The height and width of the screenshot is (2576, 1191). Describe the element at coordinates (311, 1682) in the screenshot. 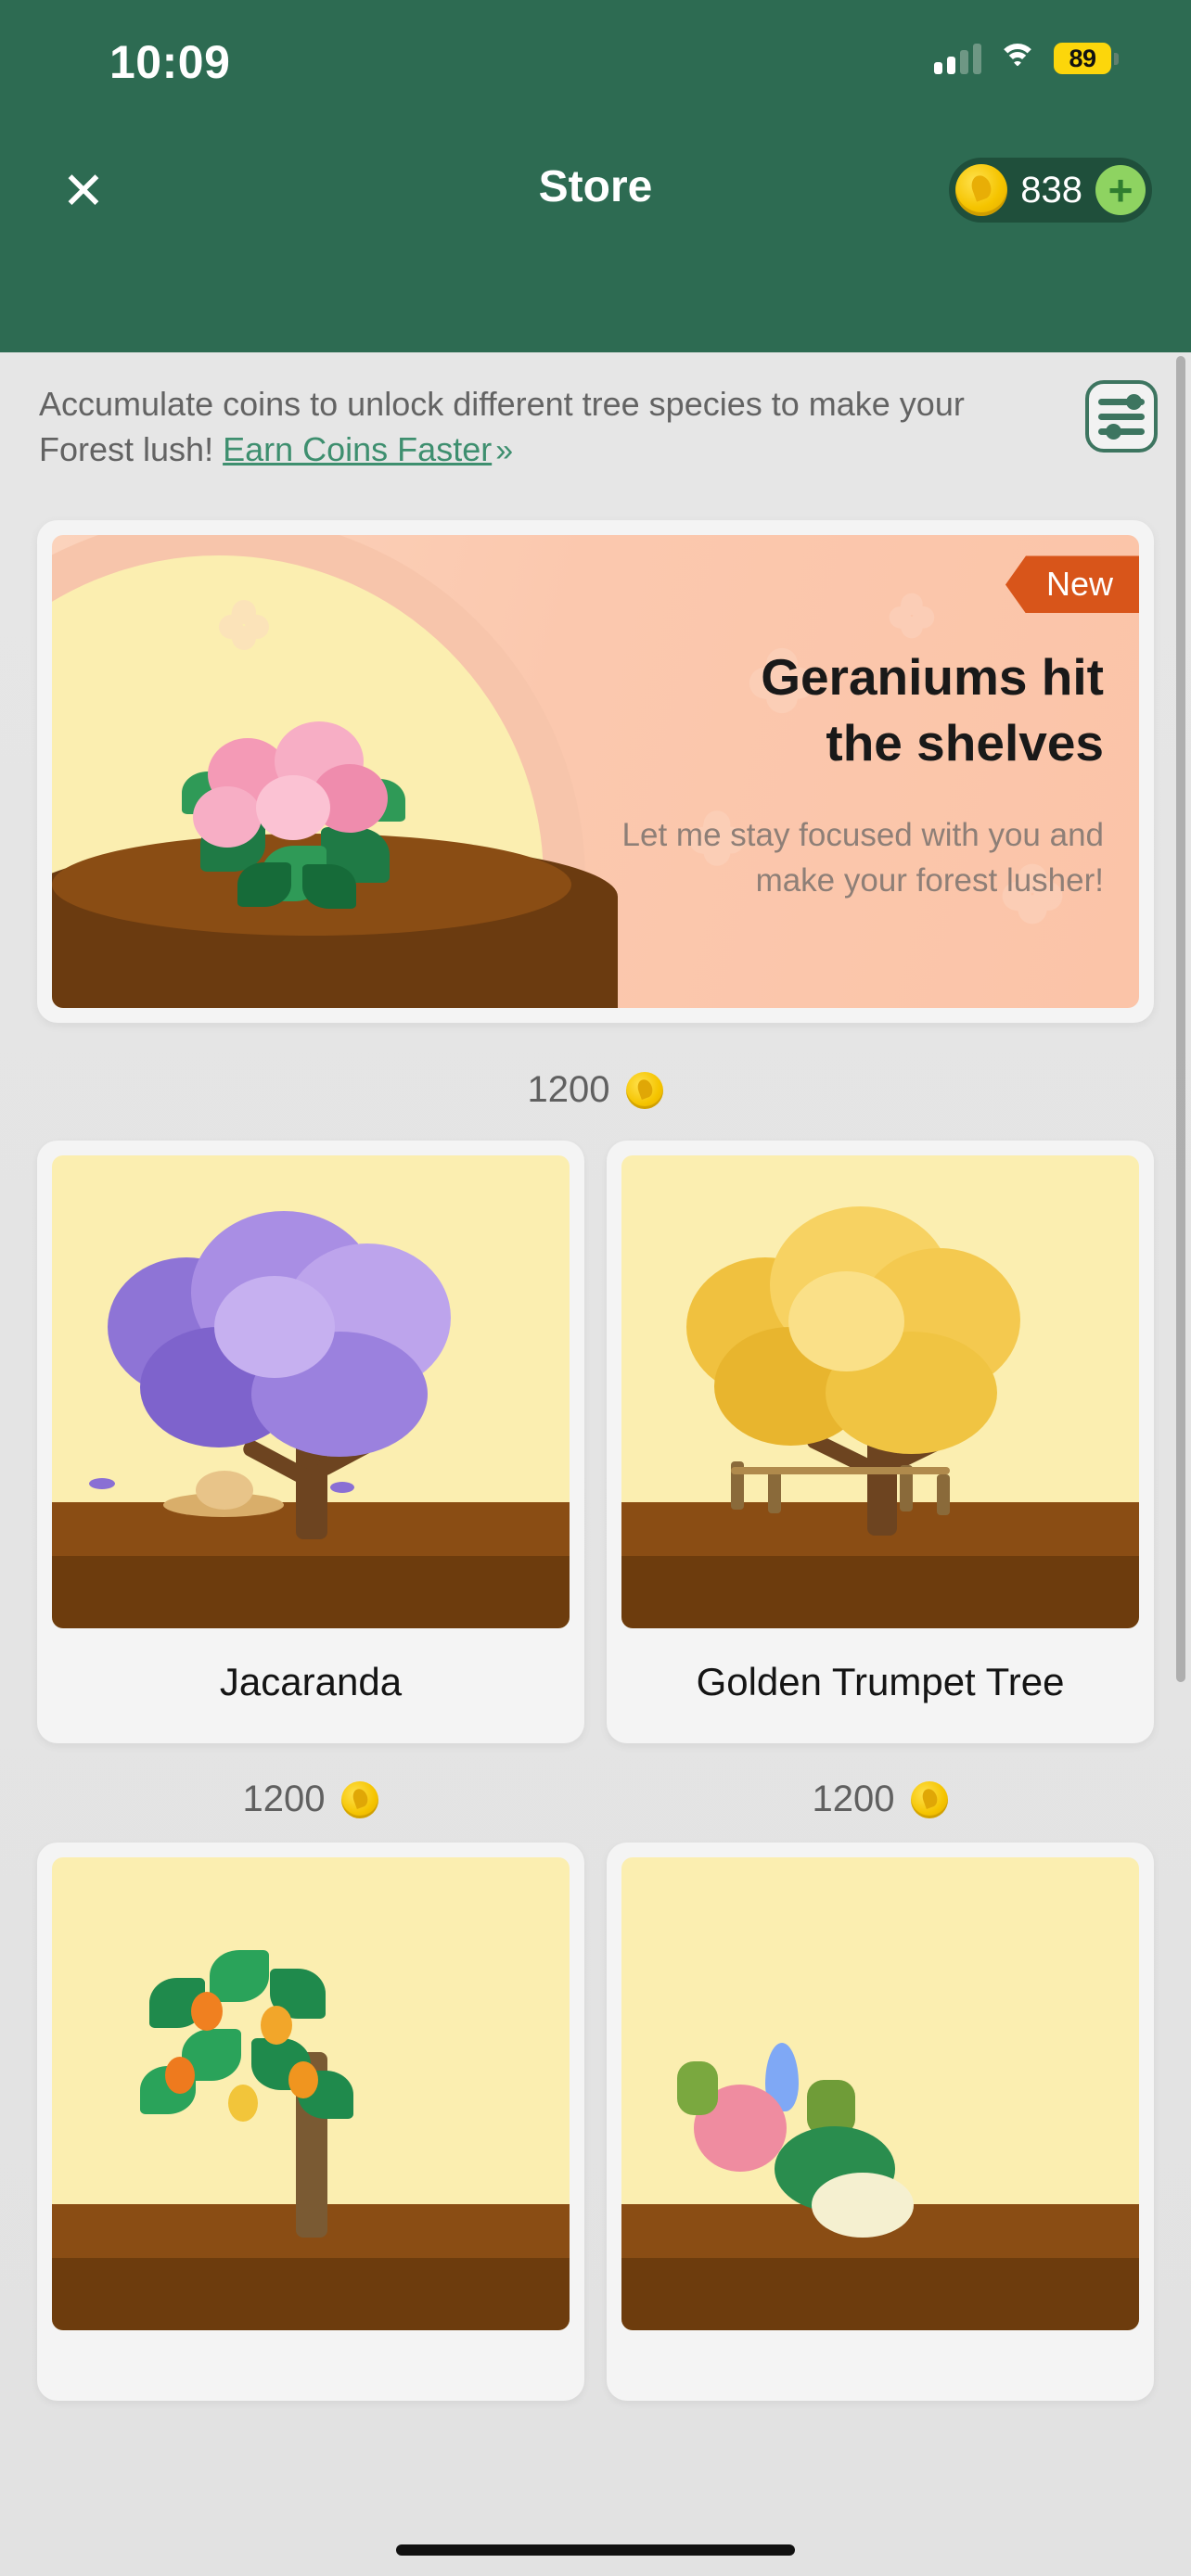

I see `product-name: Jacaranda` at that location.